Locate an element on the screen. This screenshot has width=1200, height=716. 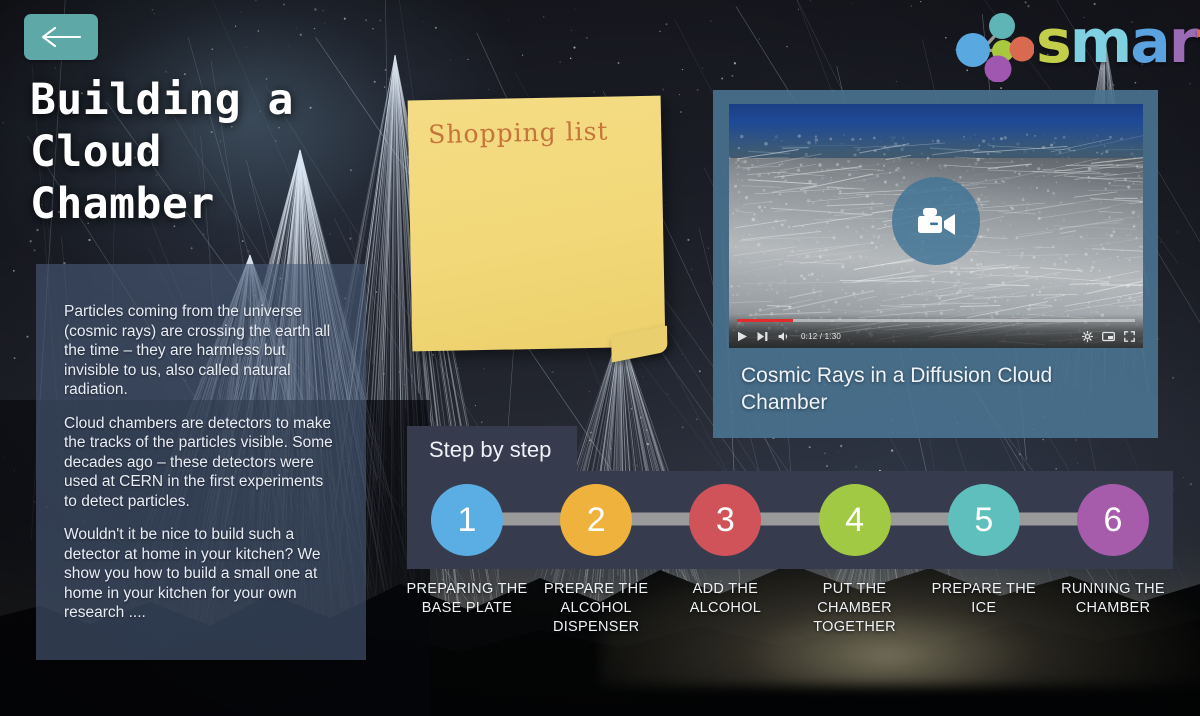
brand-letter-a-2: a is located at coordinates (1150, 42).